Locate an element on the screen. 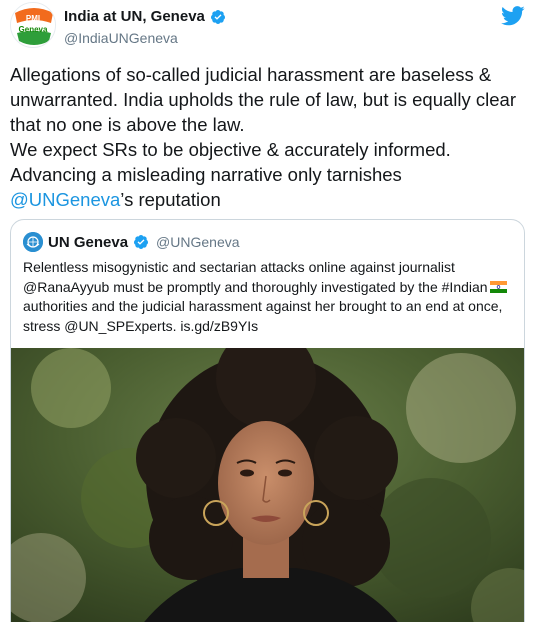  quoted-author-avatar is located at coordinates (33, 242).